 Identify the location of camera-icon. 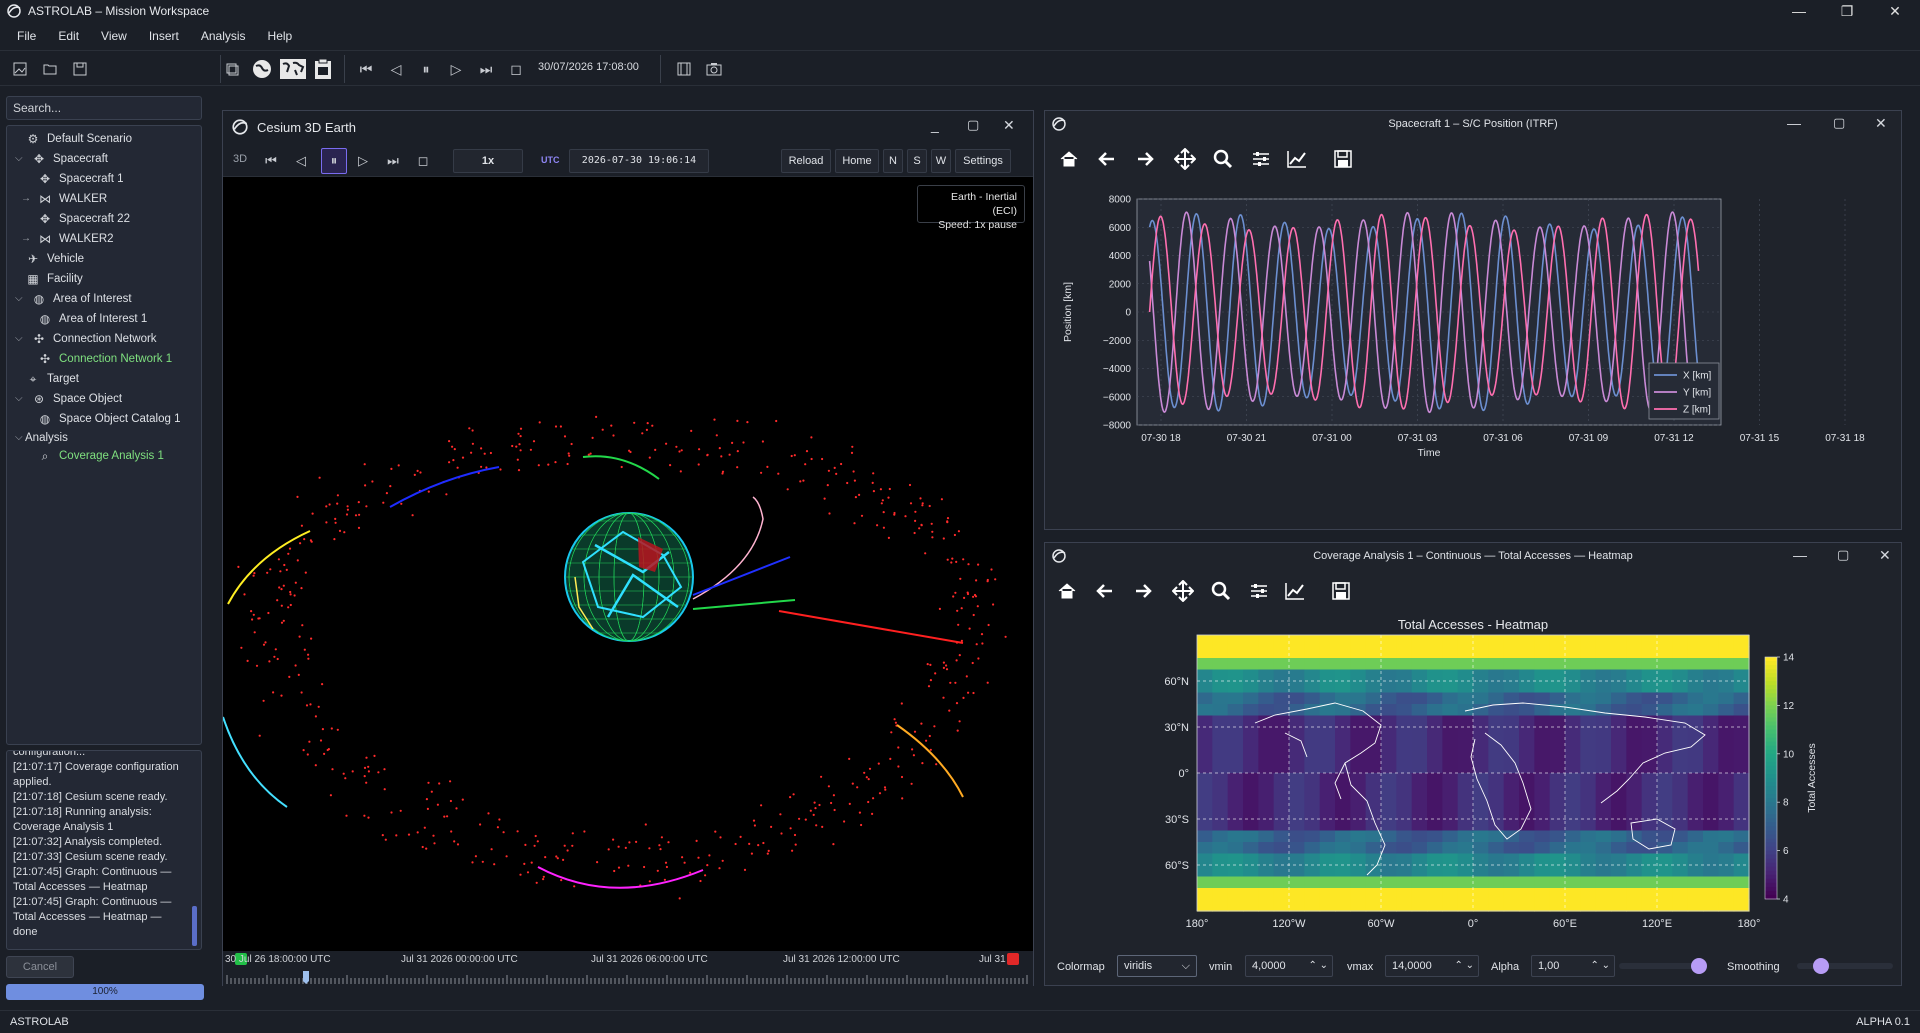
(714, 69).